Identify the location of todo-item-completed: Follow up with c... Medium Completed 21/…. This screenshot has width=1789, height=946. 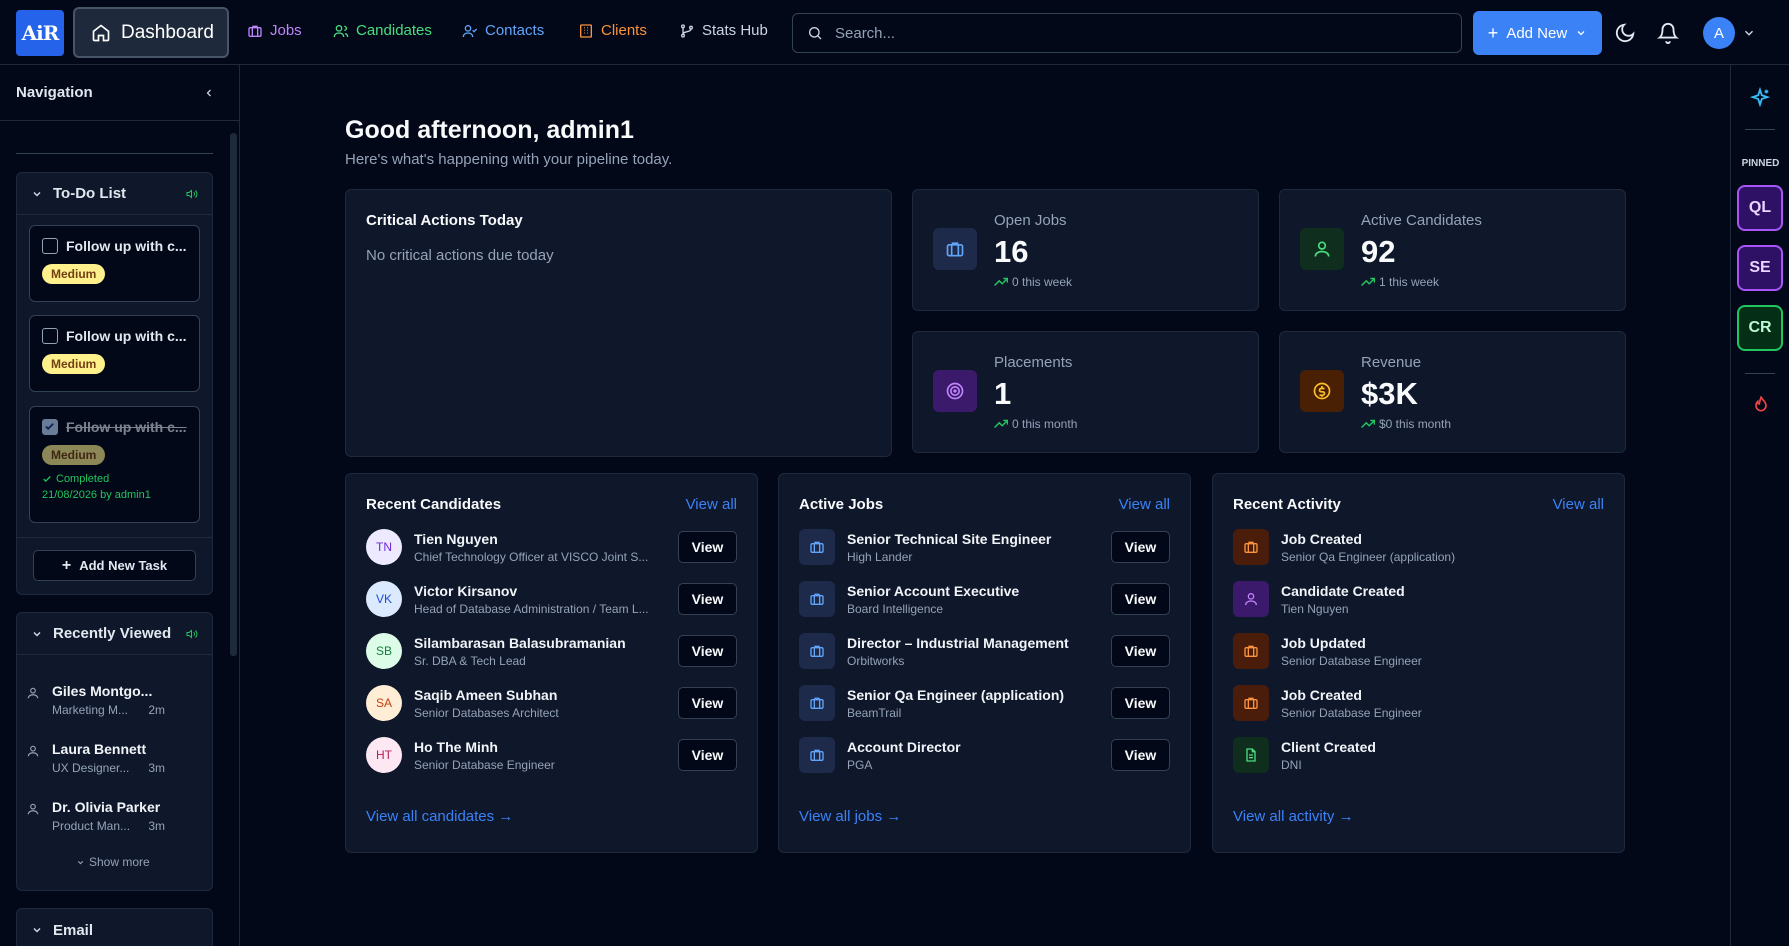
(114, 464).